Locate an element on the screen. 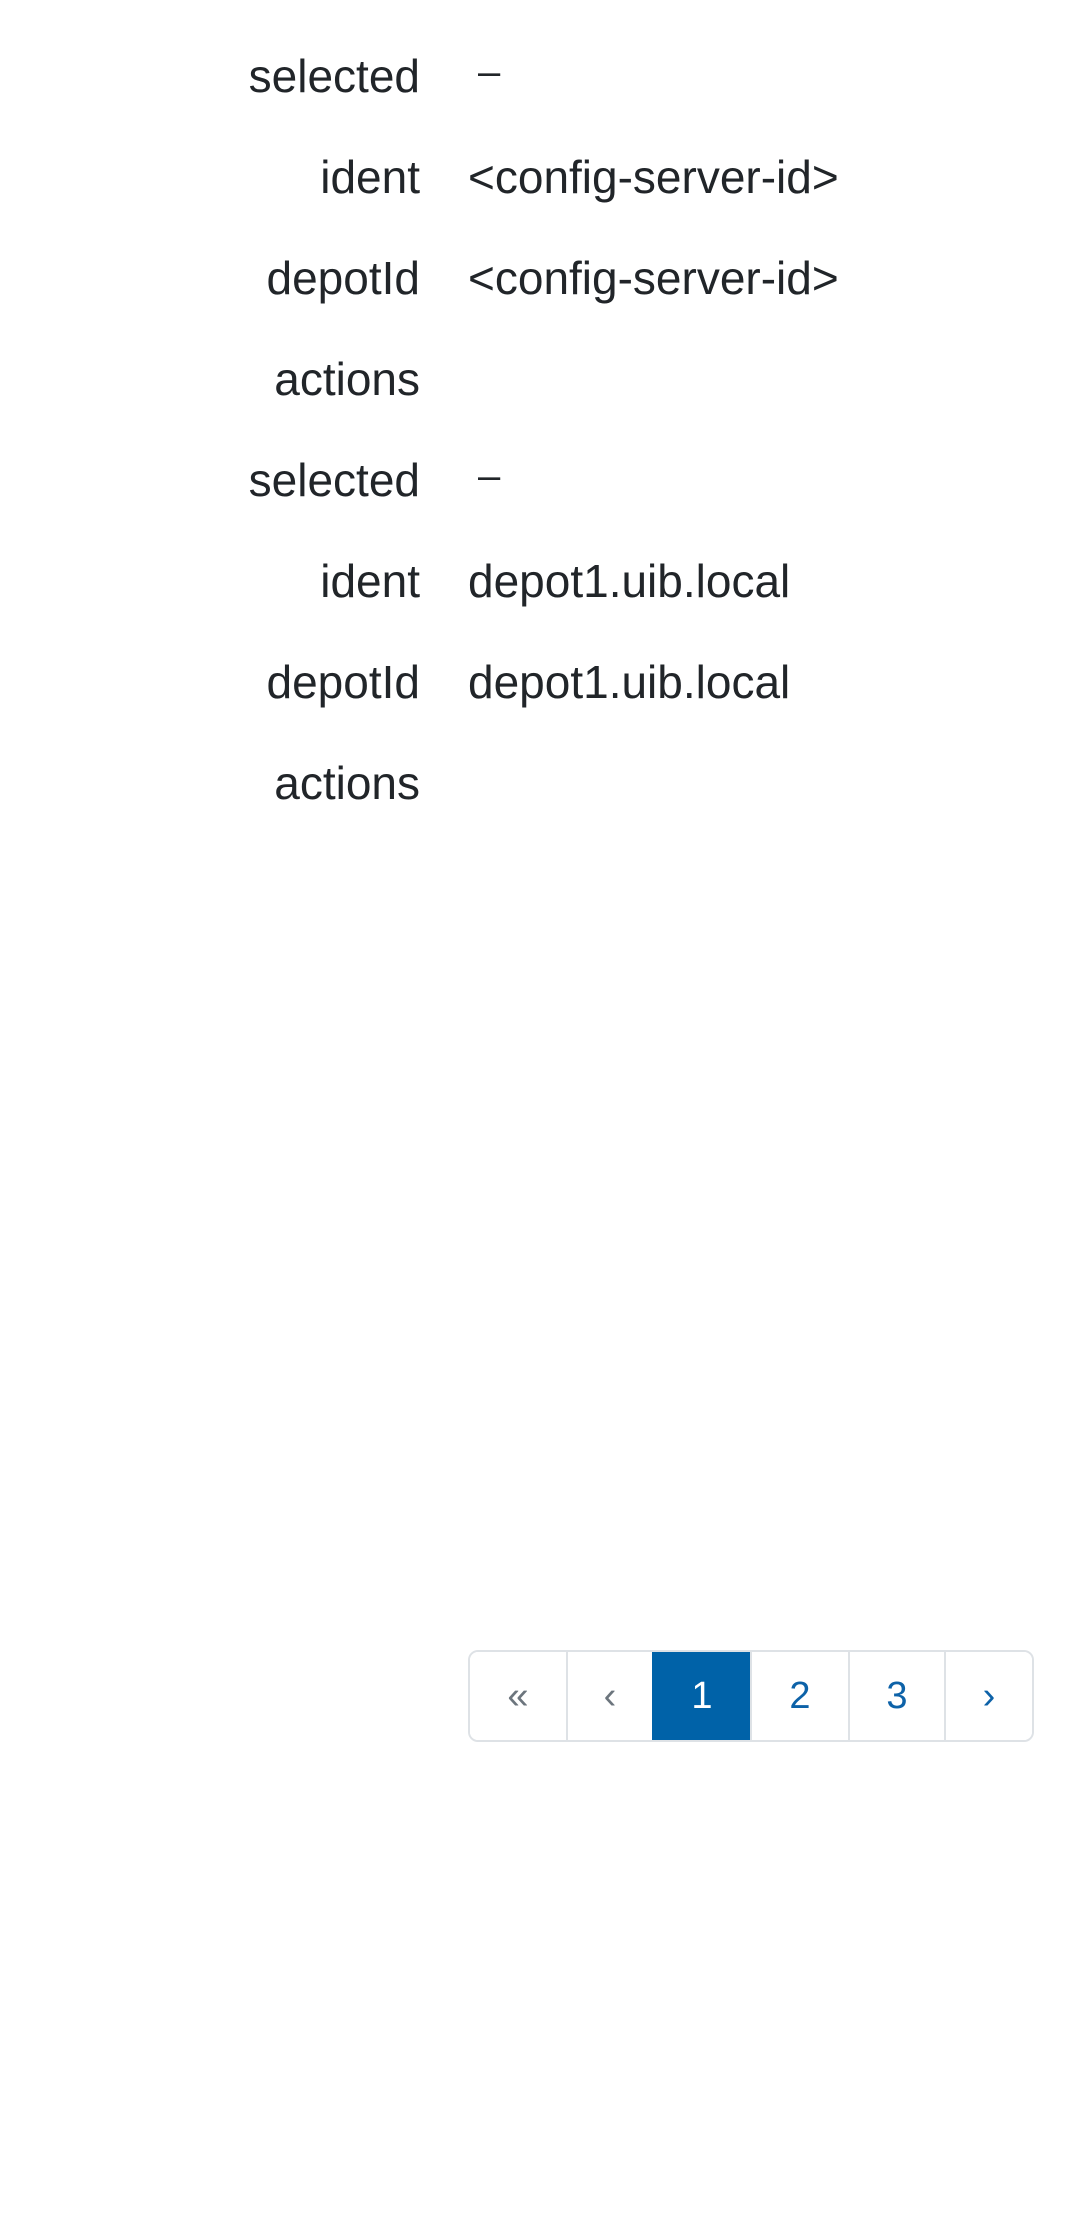 This screenshot has width=1080, height=2220. field-row-ident: ident <config-server-id> is located at coordinates (540, 191).